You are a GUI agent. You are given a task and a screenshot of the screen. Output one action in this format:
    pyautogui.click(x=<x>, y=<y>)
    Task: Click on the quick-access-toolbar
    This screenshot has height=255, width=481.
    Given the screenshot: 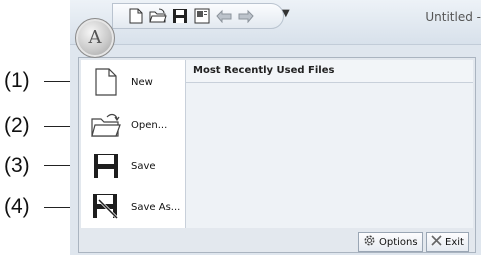 What is the action you would take?
    pyautogui.click(x=198, y=16)
    